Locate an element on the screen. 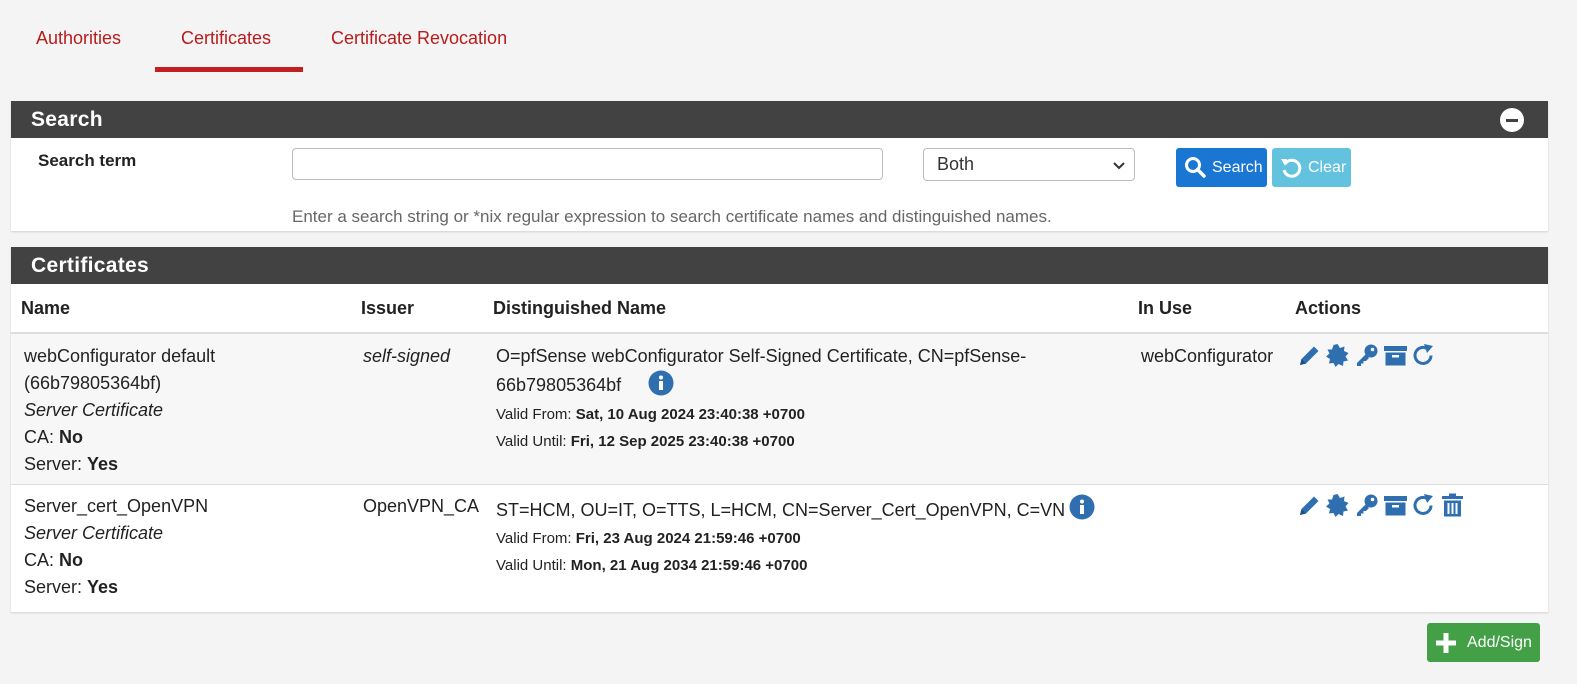 The width and height of the screenshot is (1577, 684). plus-icon is located at coordinates (1446, 643).